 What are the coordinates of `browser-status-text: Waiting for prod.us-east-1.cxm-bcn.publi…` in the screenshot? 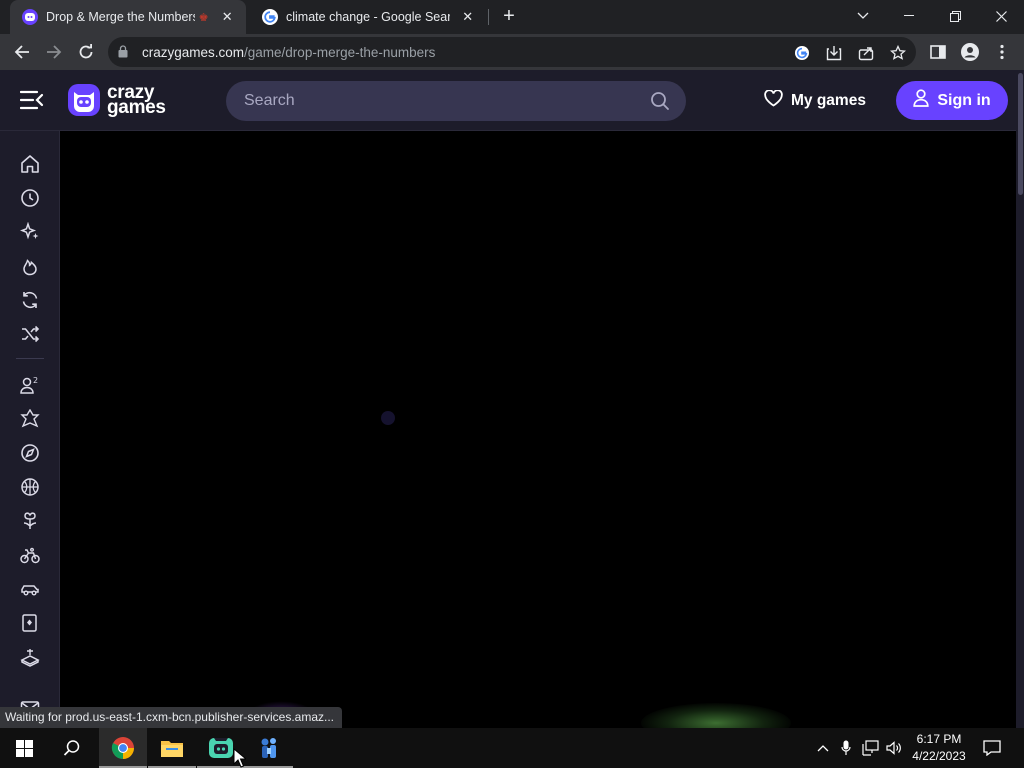 It's located at (171, 717).